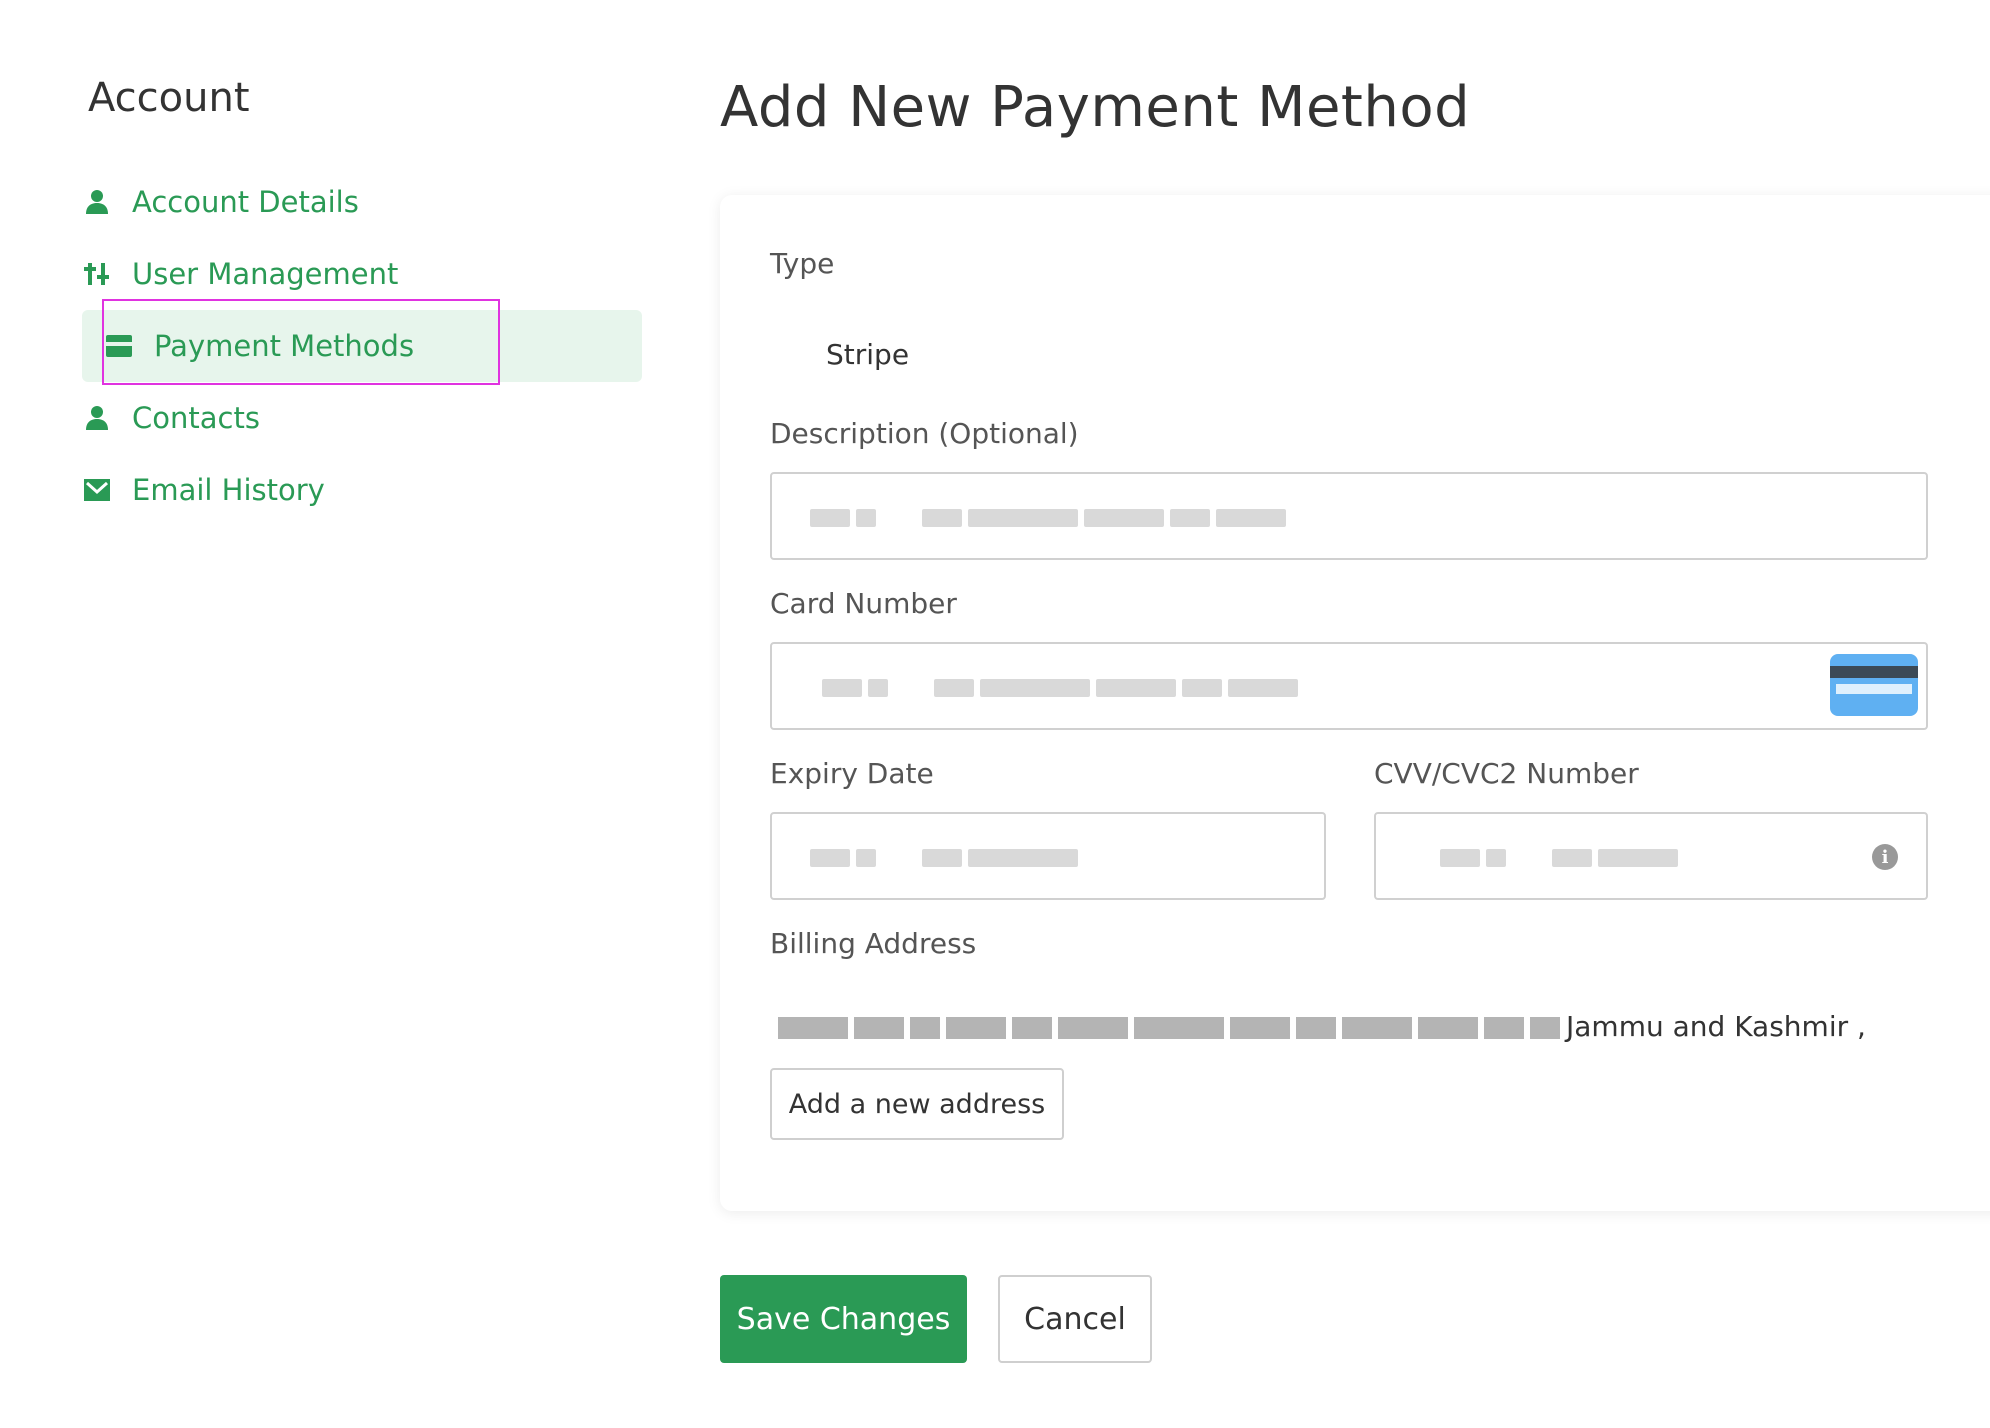 This screenshot has width=1990, height=1428. Describe the element at coordinates (362, 490) in the screenshot. I see `sidebar-item-email-history: Email History` at that location.